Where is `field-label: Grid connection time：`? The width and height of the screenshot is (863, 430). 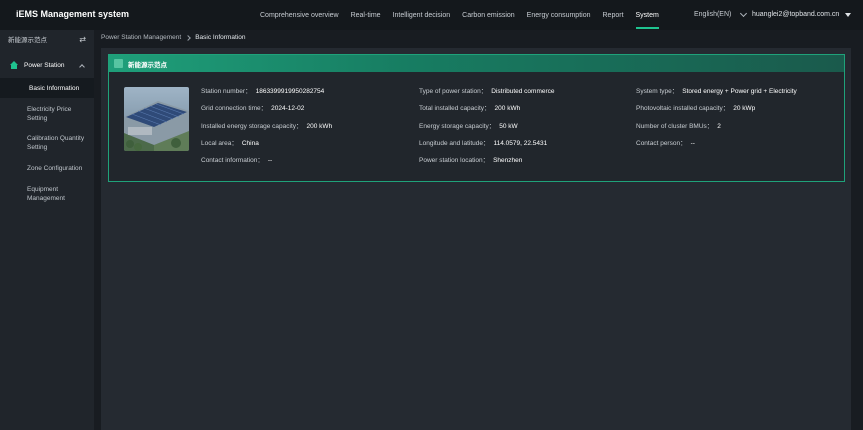 field-label: Grid connection time： is located at coordinates (234, 108).